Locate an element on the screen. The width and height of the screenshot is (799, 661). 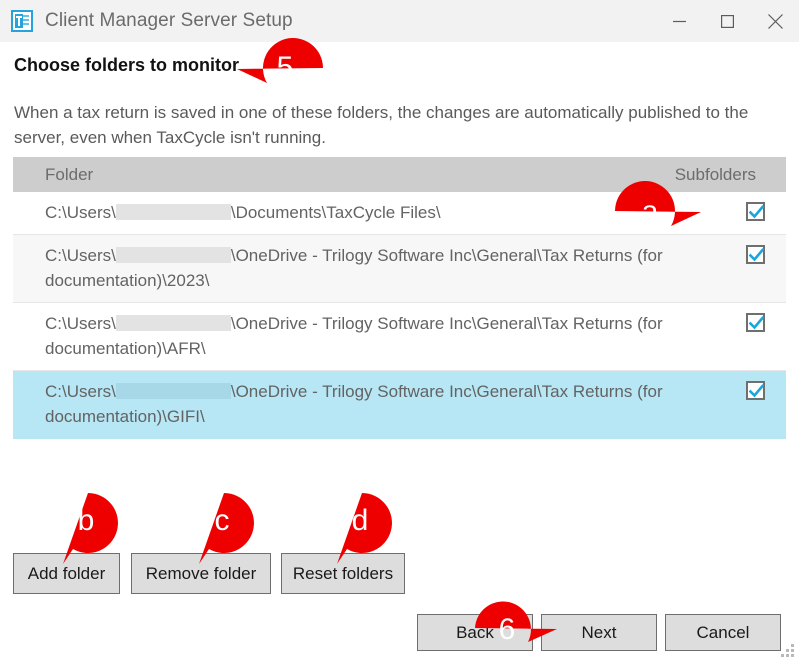
maximize-icon is located at coordinates (727, 21).